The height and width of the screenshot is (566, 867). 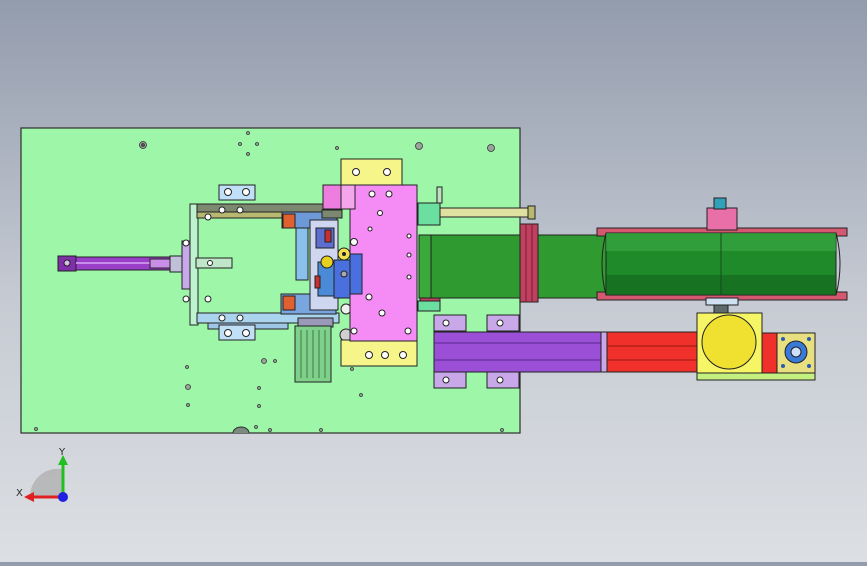 What do you see at coordinates (487, 212) in the screenshot?
I see `upper-link-bar` at bounding box center [487, 212].